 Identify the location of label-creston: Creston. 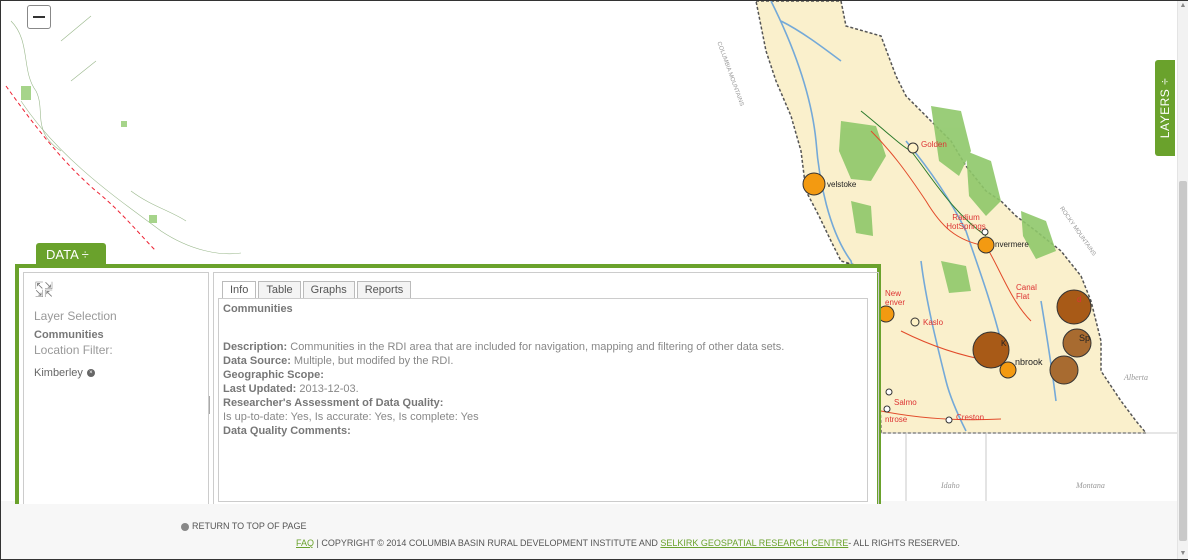
(970, 417).